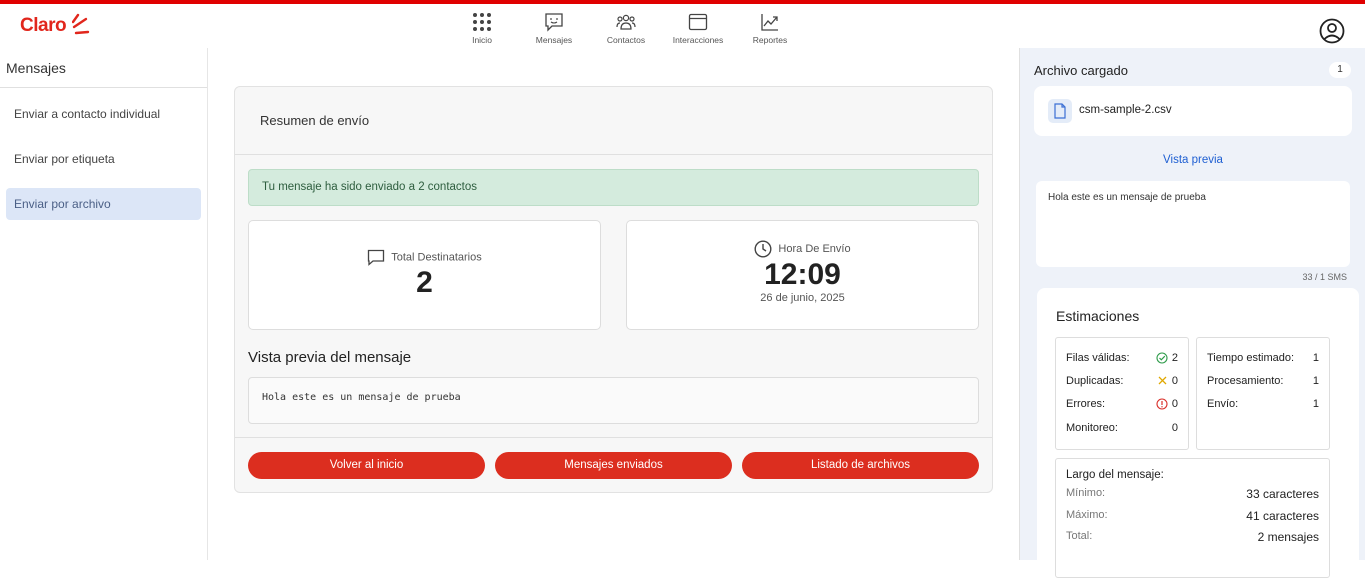  What do you see at coordinates (1340, 70) in the screenshot?
I see `file-count-badge: 1` at bounding box center [1340, 70].